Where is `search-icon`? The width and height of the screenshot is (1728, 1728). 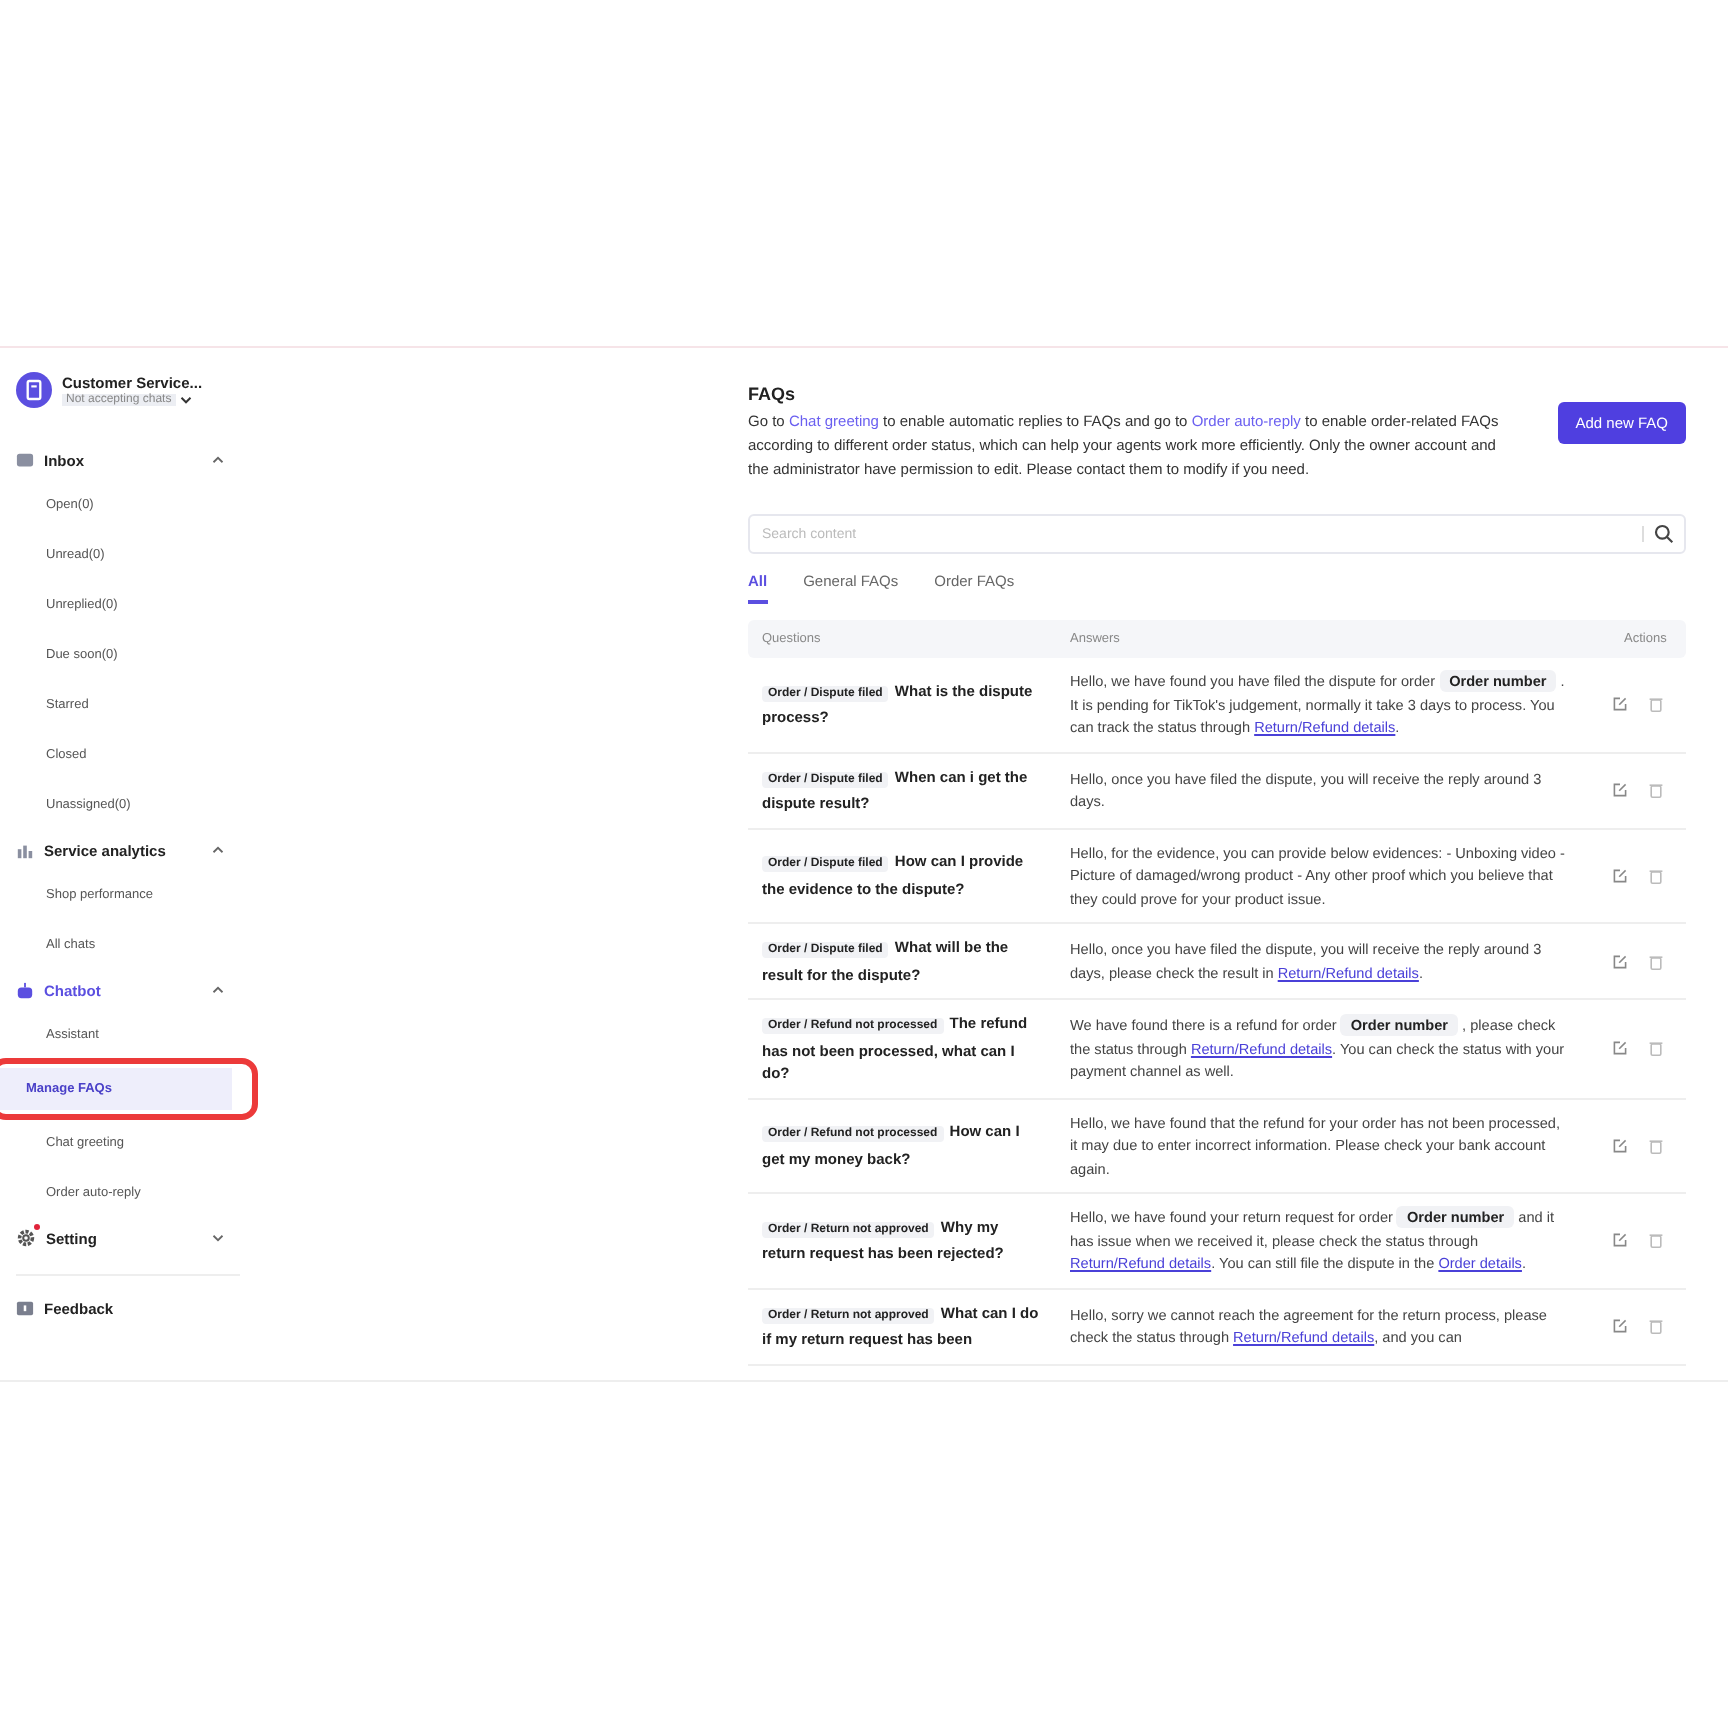 search-icon is located at coordinates (1664, 534).